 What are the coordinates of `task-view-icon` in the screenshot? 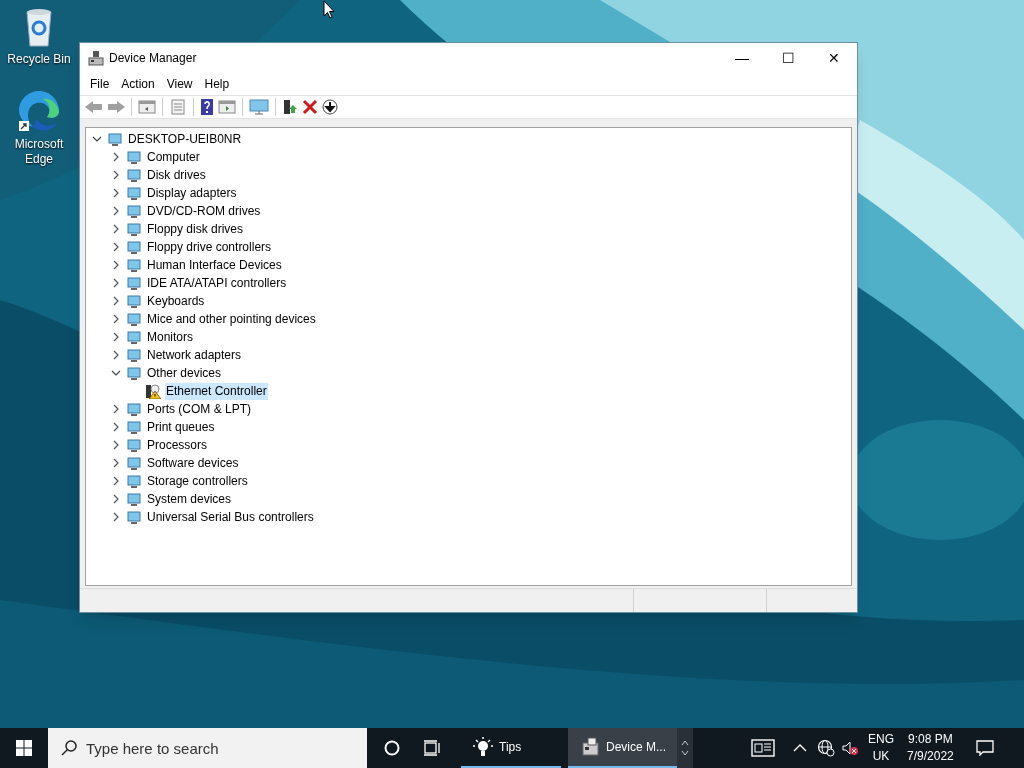 It's located at (432, 748).